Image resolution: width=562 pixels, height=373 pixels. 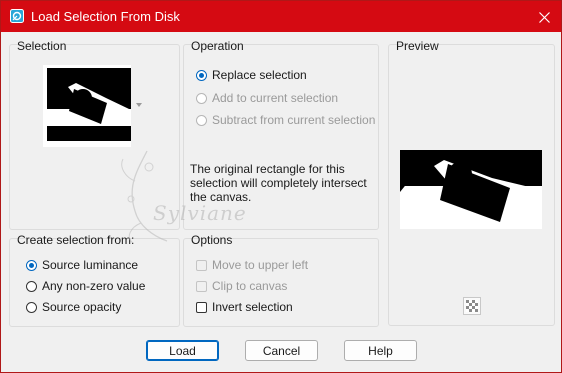 What do you see at coordinates (82, 307) in the screenshot?
I see `radio-label: Source opacity` at bounding box center [82, 307].